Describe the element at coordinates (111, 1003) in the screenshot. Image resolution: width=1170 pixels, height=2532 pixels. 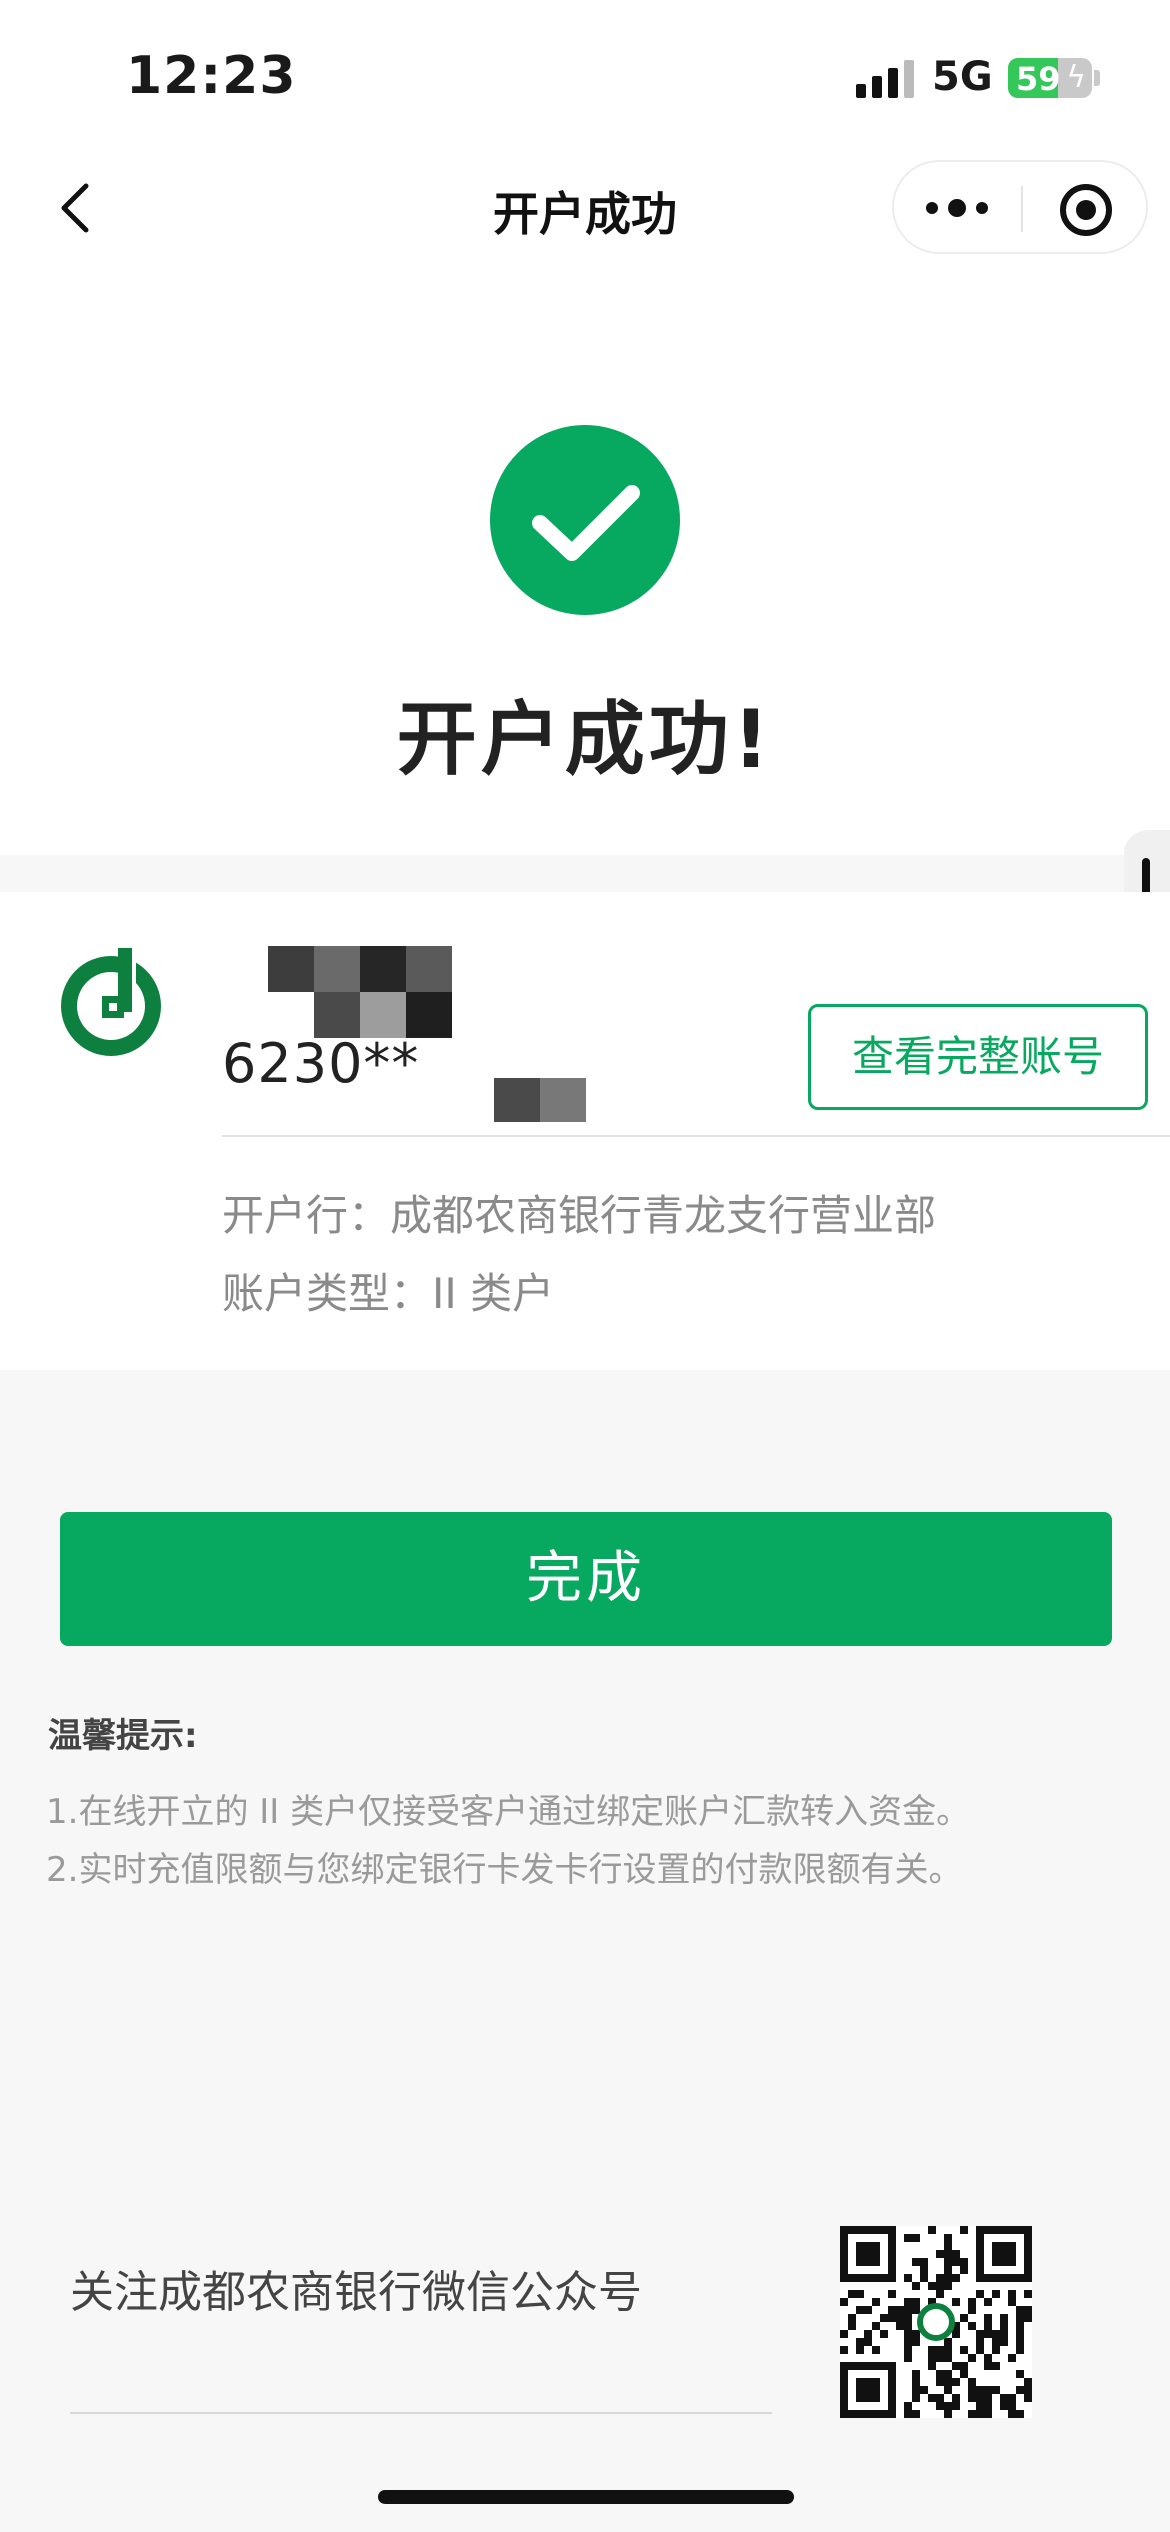
I see `bank-logo-icon` at that location.